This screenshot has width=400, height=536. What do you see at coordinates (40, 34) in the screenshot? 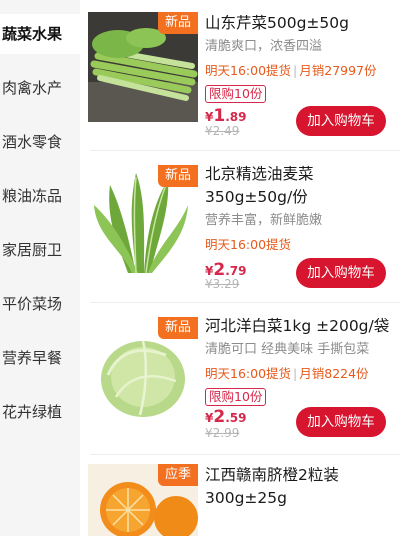
I see `sidebar-item-vegetables-fruits: 蔬菜水果` at bounding box center [40, 34].